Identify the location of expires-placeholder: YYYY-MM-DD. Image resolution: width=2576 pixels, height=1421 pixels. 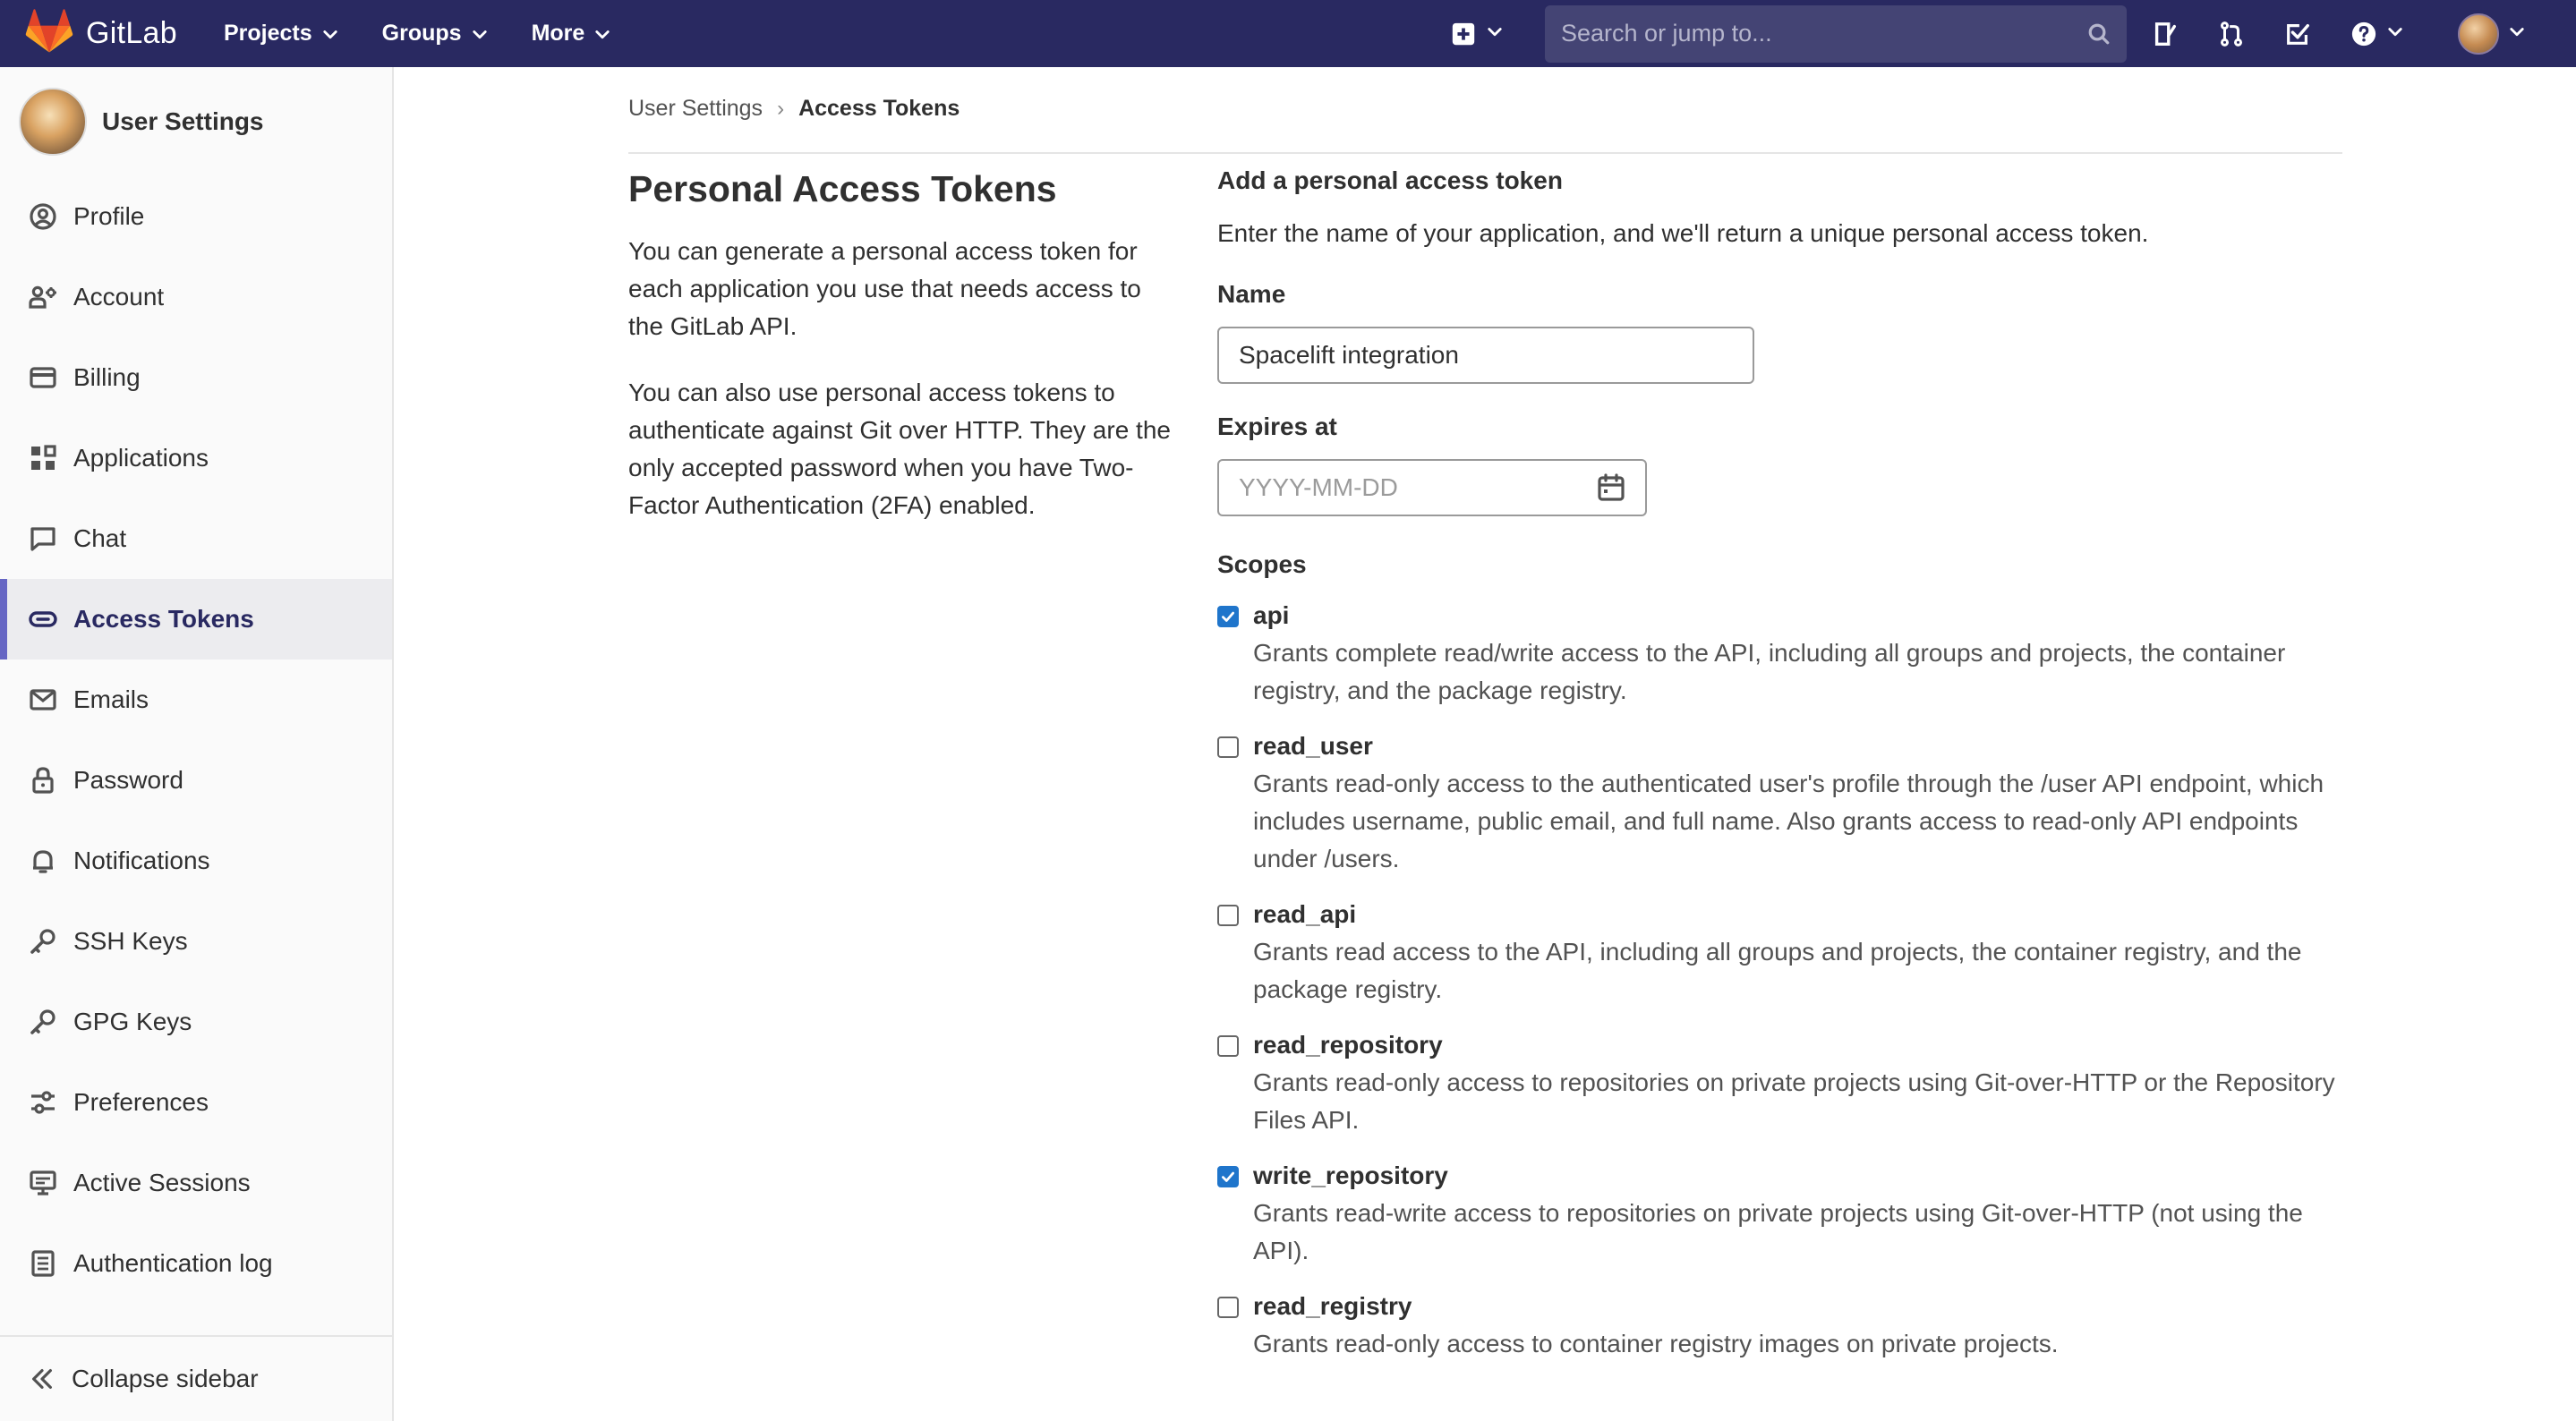
(1318, 486).